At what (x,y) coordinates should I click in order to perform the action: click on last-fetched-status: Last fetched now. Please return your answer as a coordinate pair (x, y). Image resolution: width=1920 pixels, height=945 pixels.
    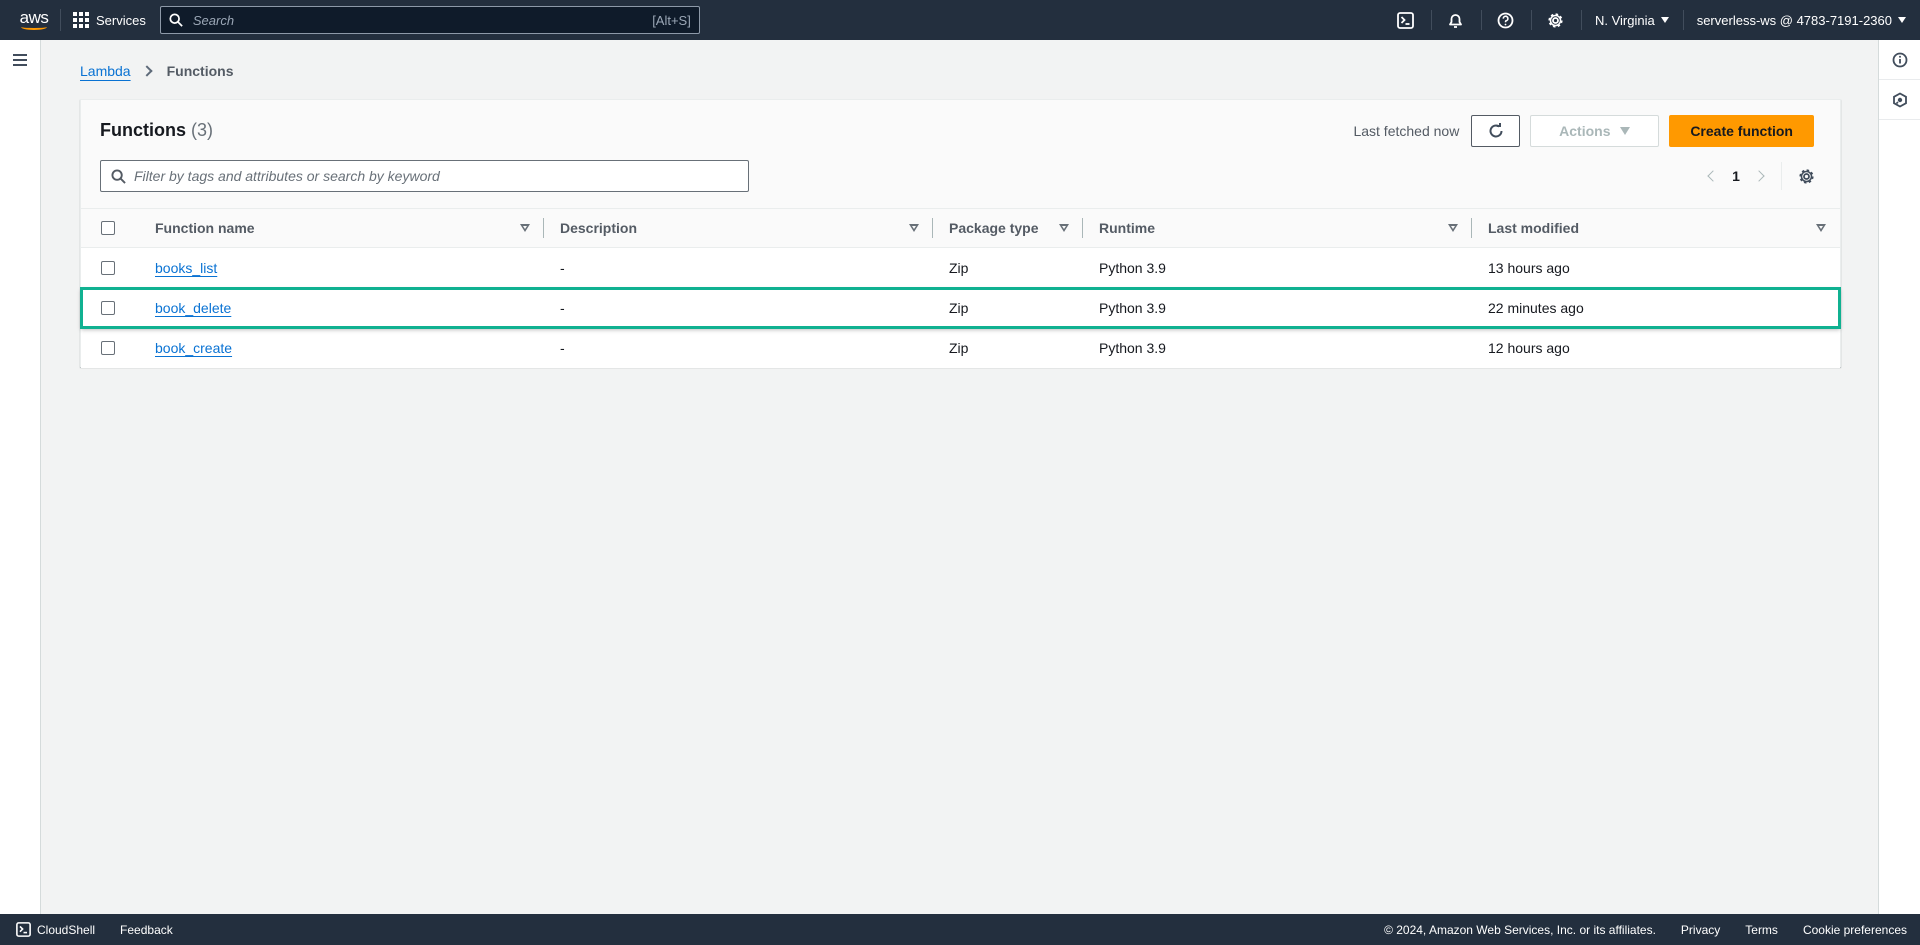
    Looking at the image, I should click on (1406, 131).